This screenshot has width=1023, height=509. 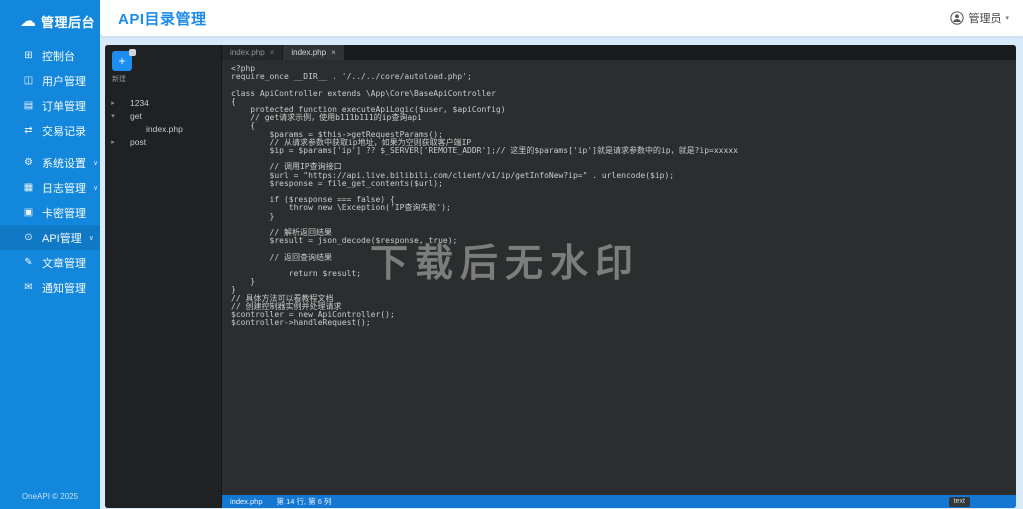 I want to click on tree-node-label: get, so click(x=136, y=115).